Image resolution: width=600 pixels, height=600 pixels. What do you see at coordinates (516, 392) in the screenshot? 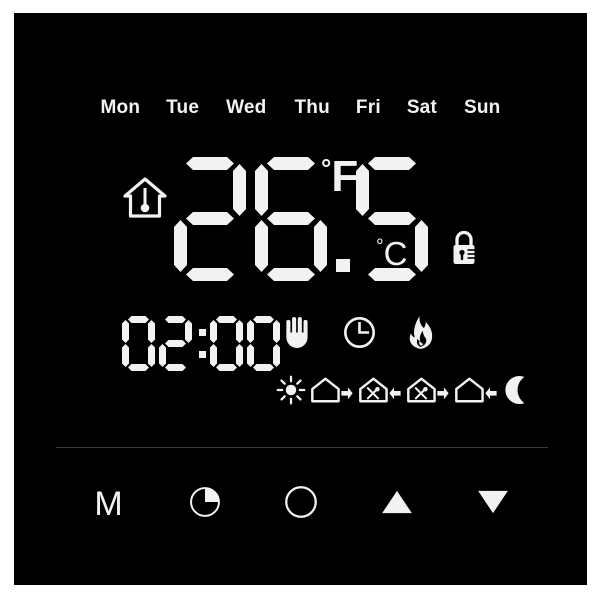
I see `moon-sleep-icon` at bounding box center [516, 392].